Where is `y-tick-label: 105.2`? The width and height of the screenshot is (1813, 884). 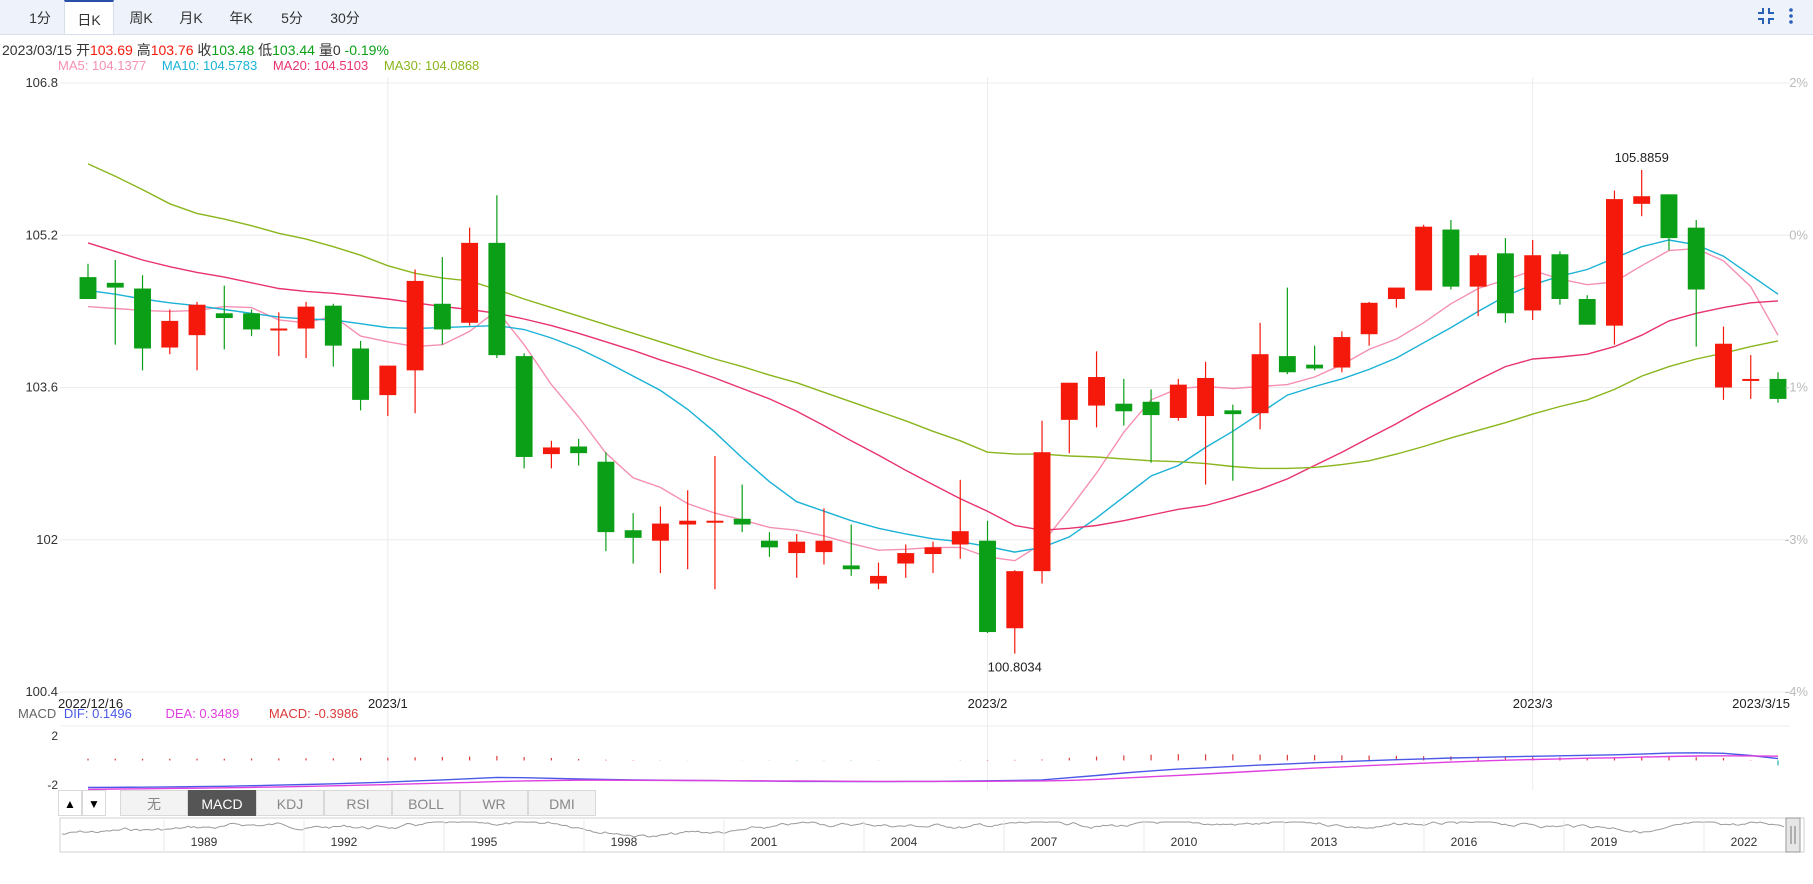
y-tick-label: 105.2 is located at coordinates (41, 234).